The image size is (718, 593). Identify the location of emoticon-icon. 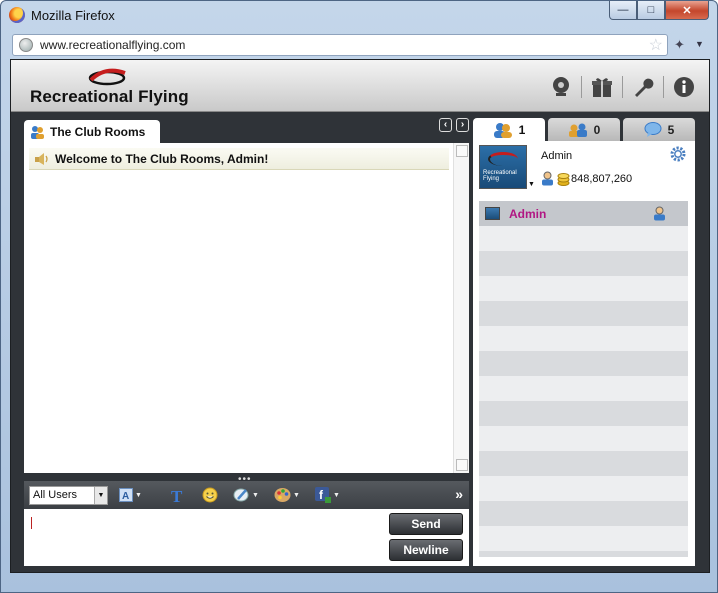
(210, 495).